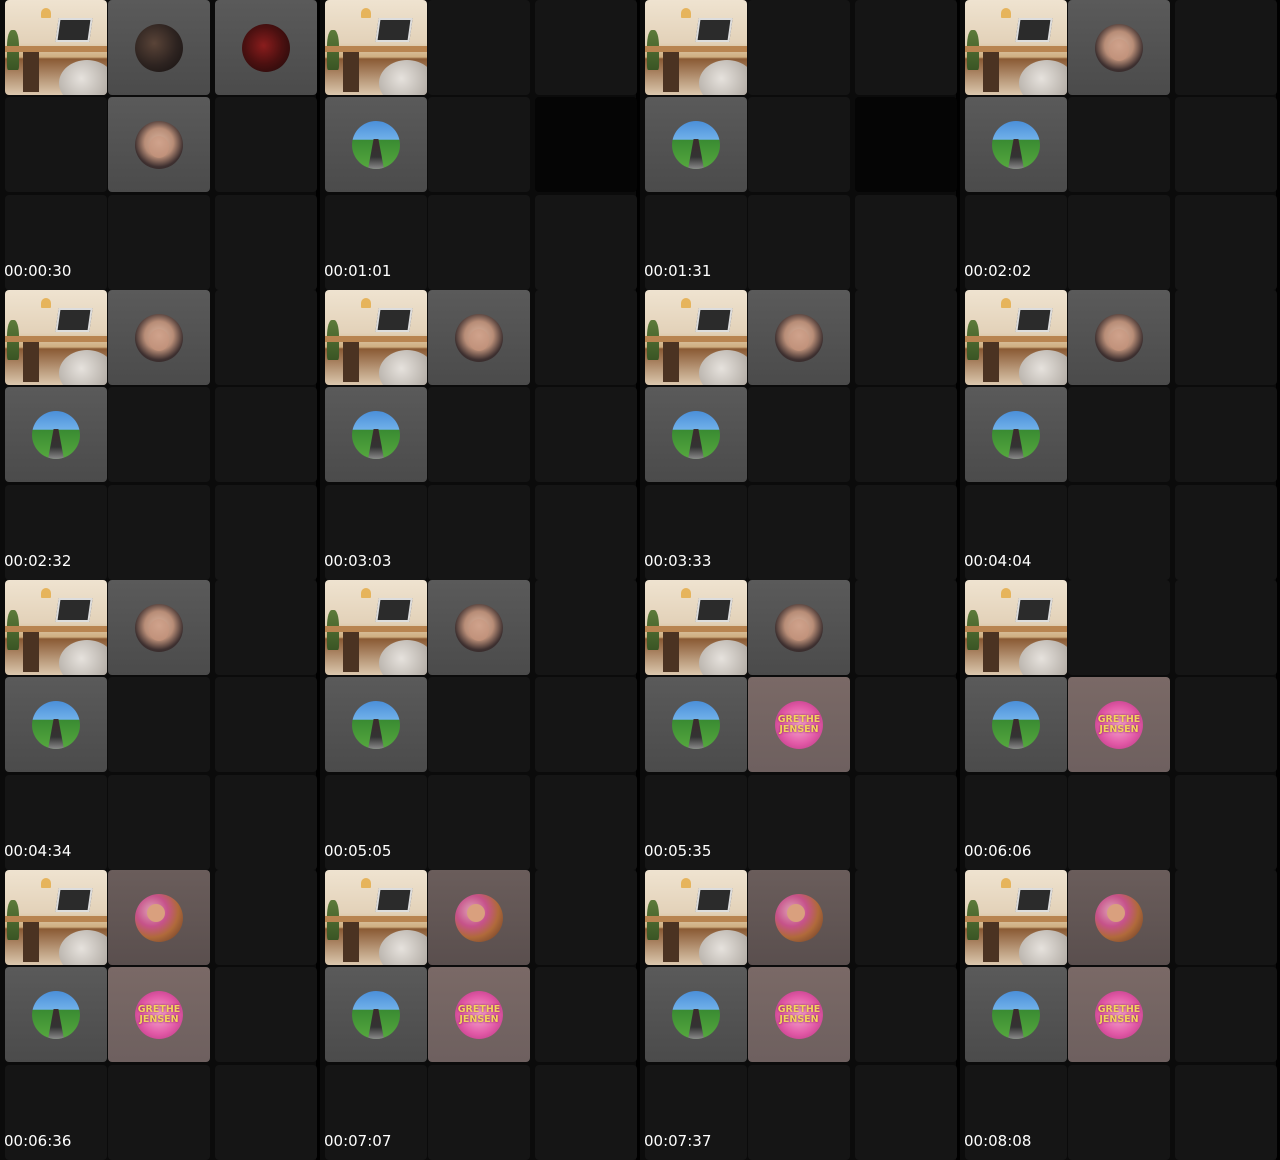 This screenshot has width=1280, height=1160. What do you see at coordinates (686, 303) in the screenshot?
I see `lamp` at bounding box center [686, 303].